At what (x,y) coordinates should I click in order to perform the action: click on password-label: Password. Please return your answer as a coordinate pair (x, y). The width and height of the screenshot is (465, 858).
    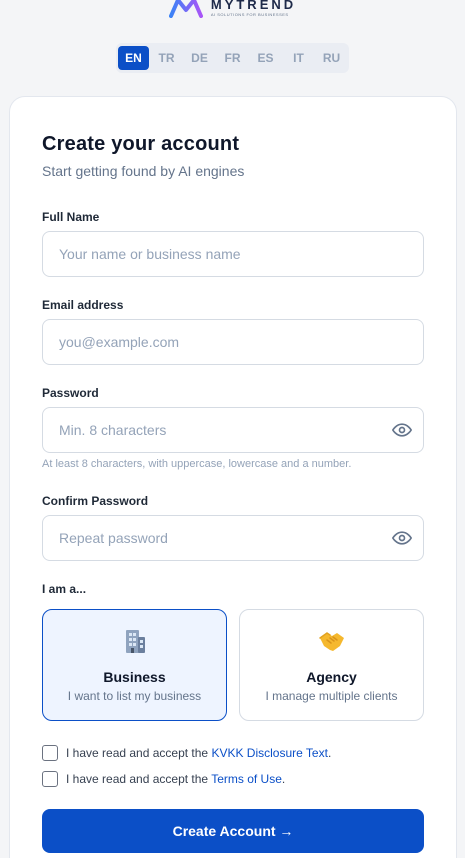
    Looking at the image, I should click on (70, 393).